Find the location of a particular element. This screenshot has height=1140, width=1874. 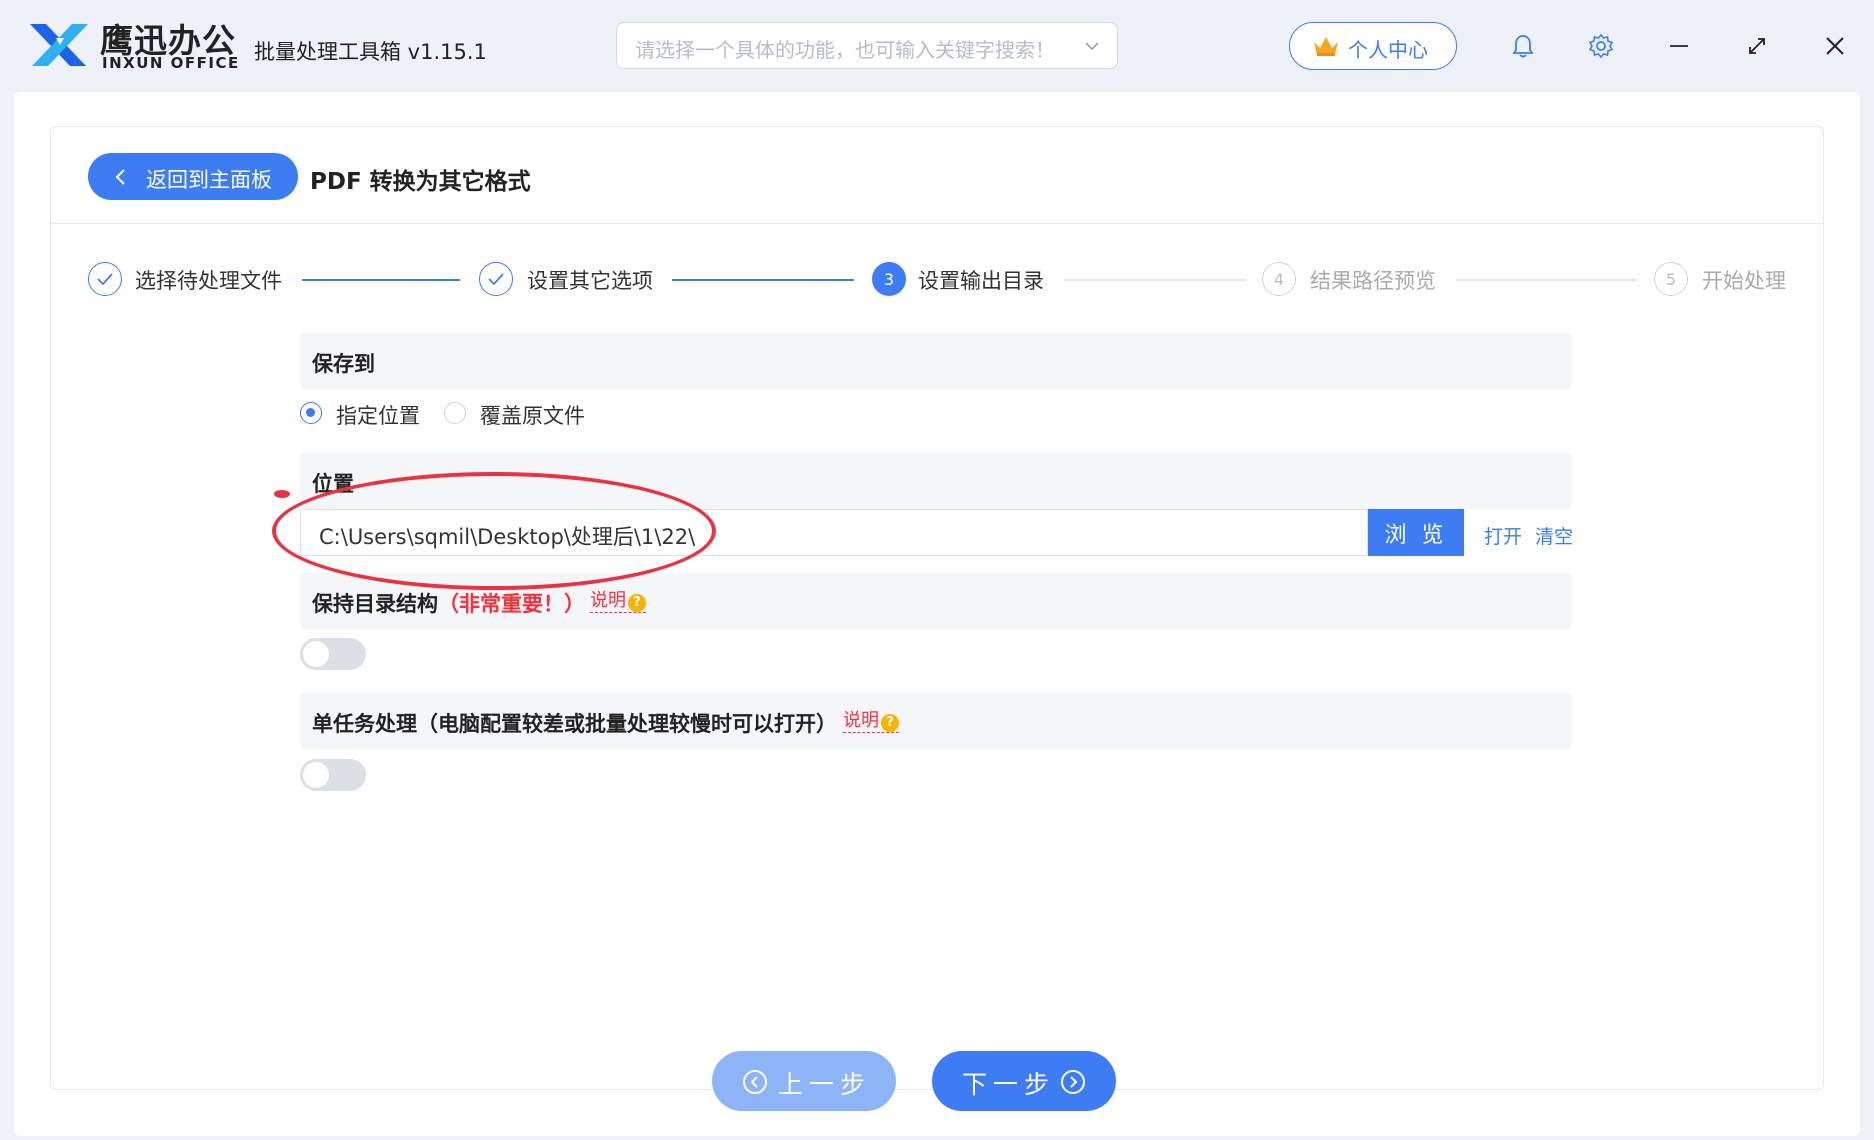

clear-path-link: 清空 is located at coordinates (1554, 535).